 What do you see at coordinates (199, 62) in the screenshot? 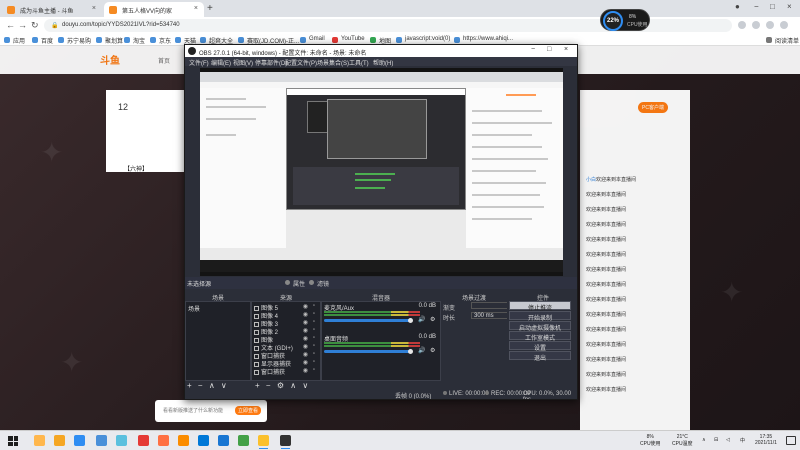
I see `menu-file: 文件(F)` at bounding box center [199, 62].